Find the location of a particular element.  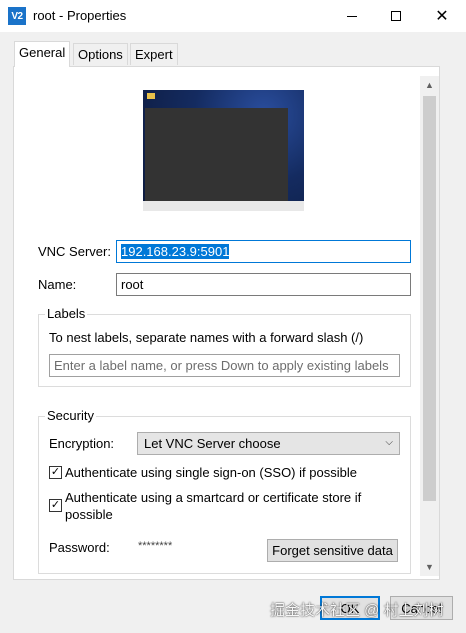

password-value: ******** is located at coordinates (155, 546).